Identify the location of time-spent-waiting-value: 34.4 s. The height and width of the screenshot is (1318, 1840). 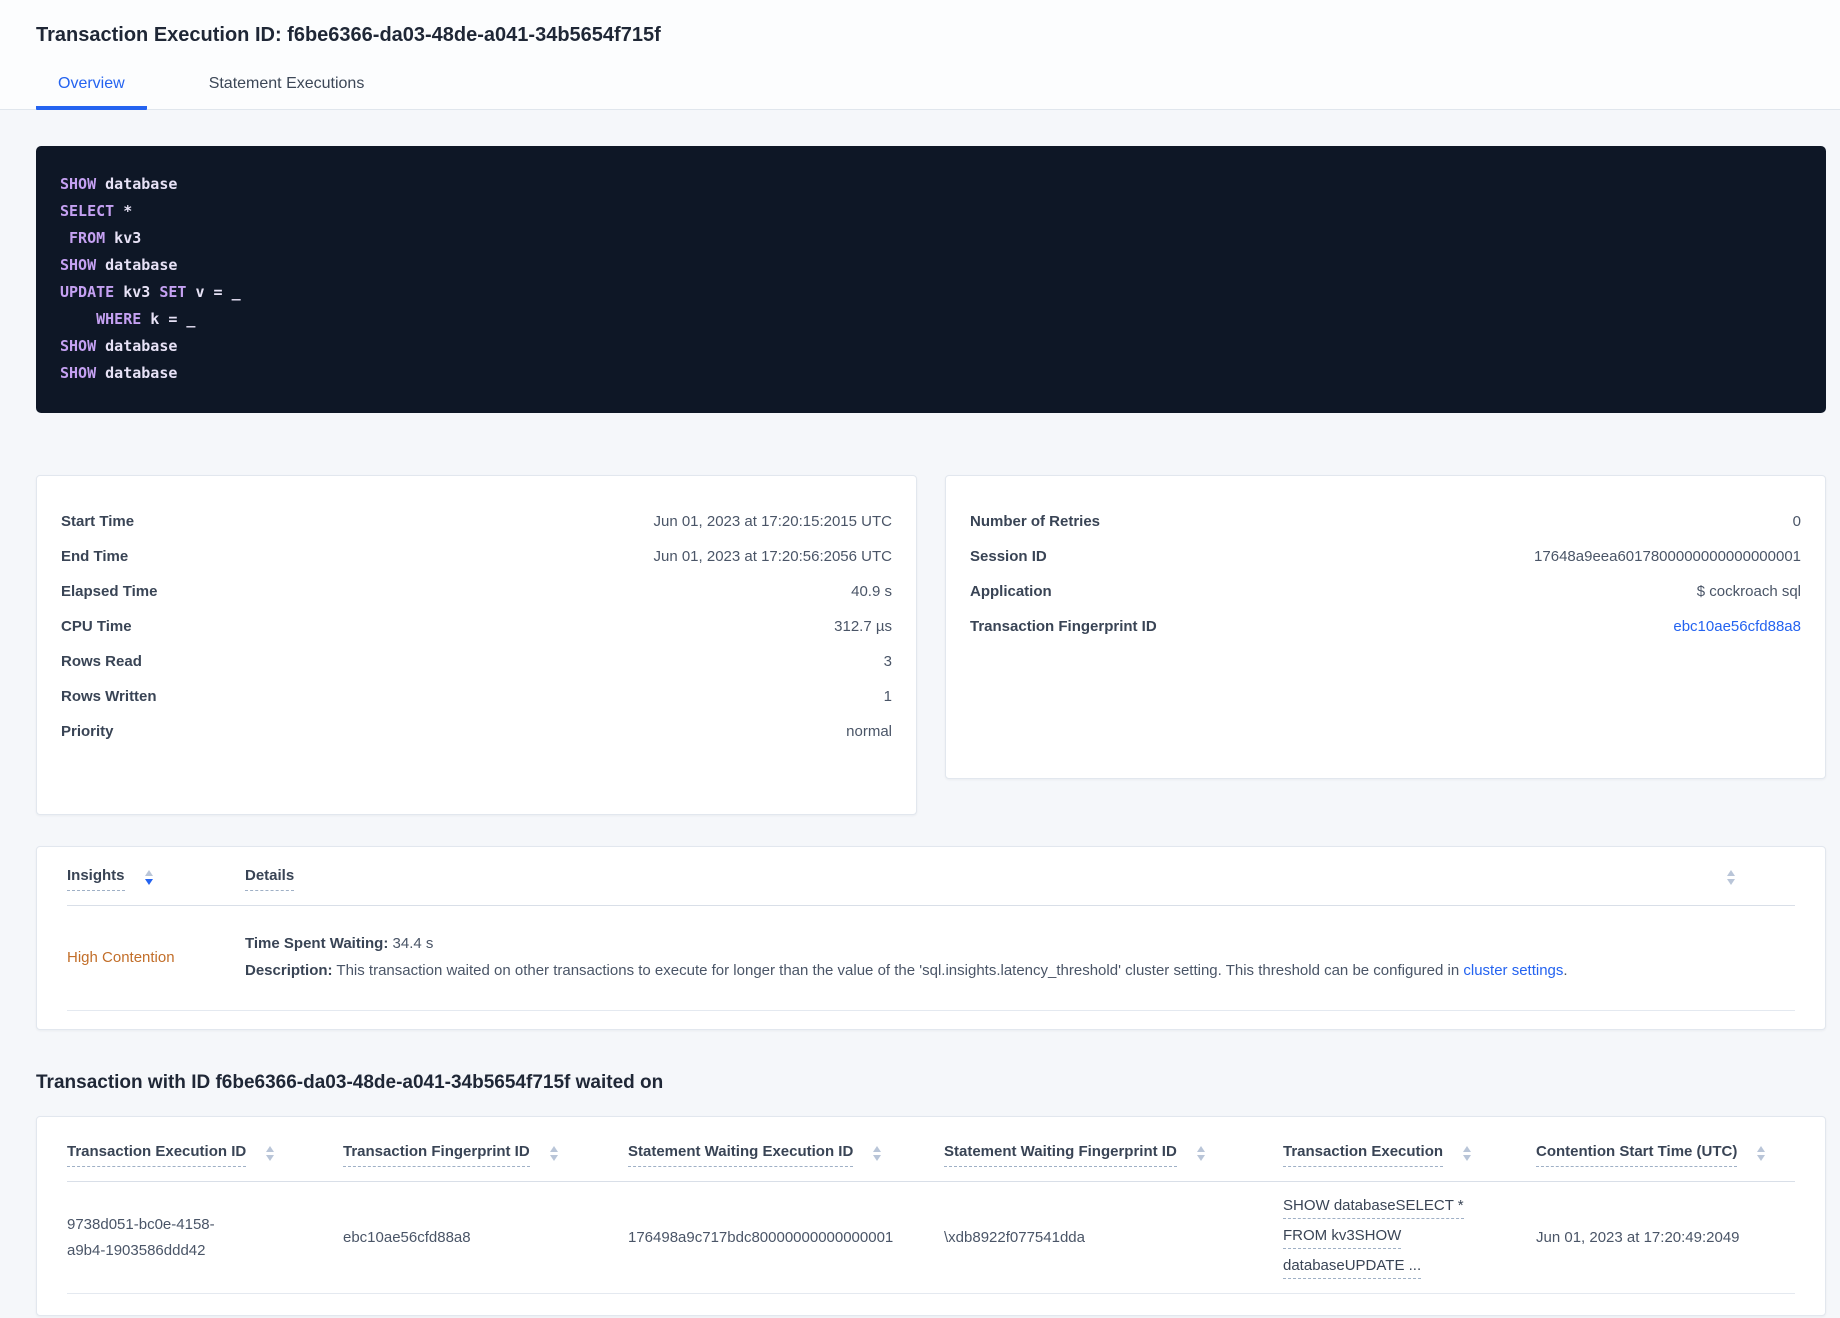
(413, 943).